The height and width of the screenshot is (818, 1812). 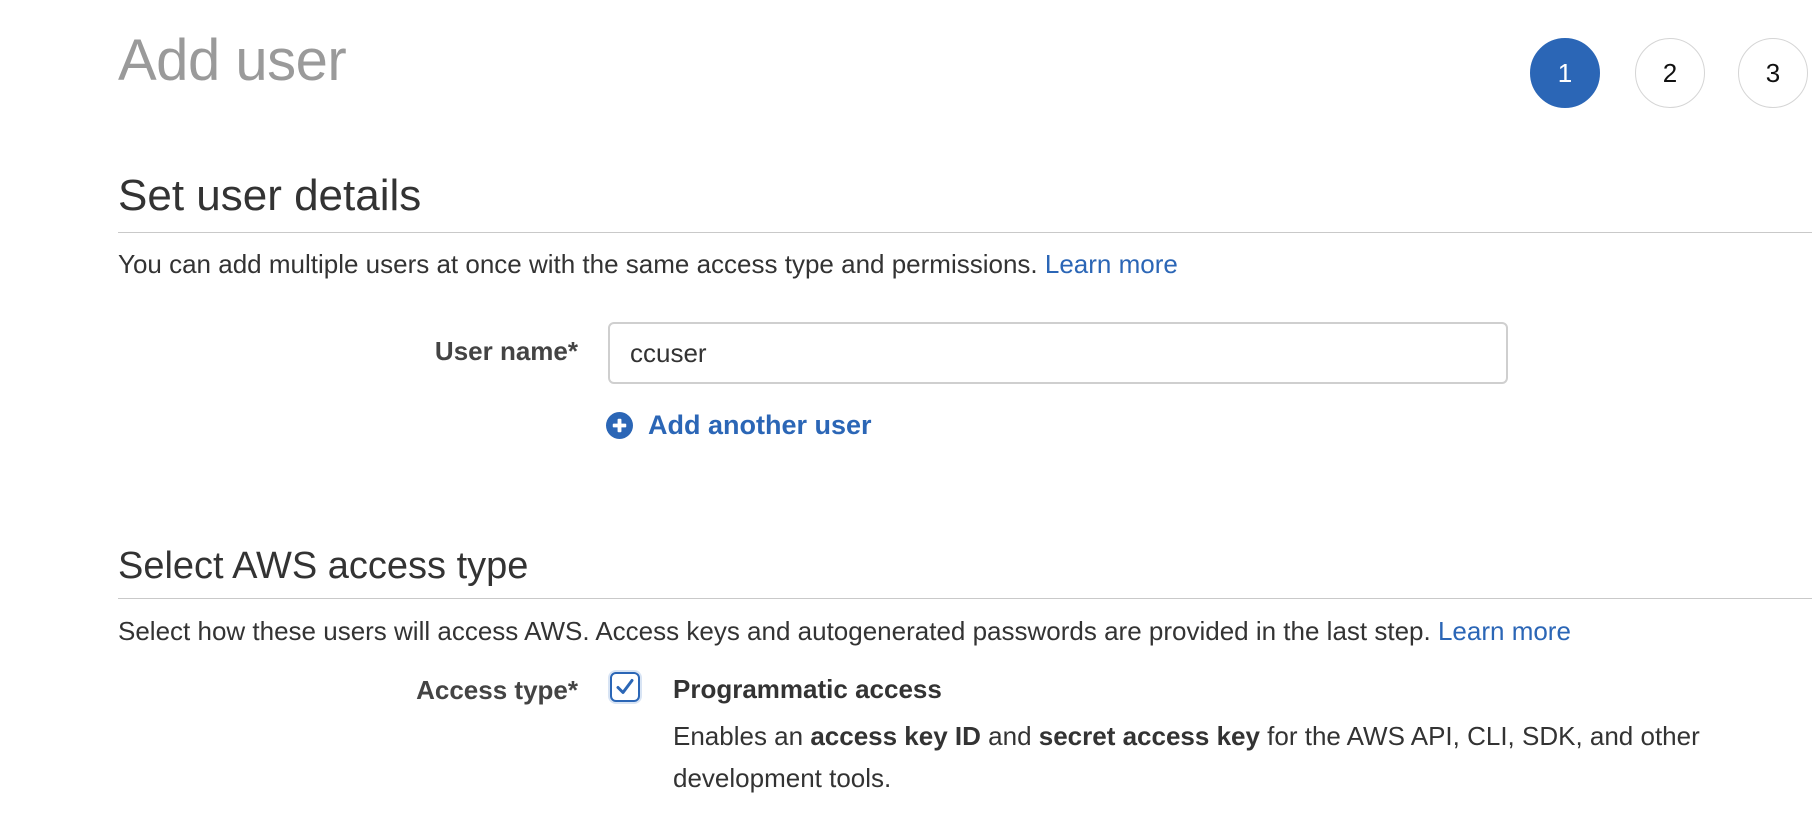 I want to click on add-another-user-label: Add another user, so click(x=760, y=425).